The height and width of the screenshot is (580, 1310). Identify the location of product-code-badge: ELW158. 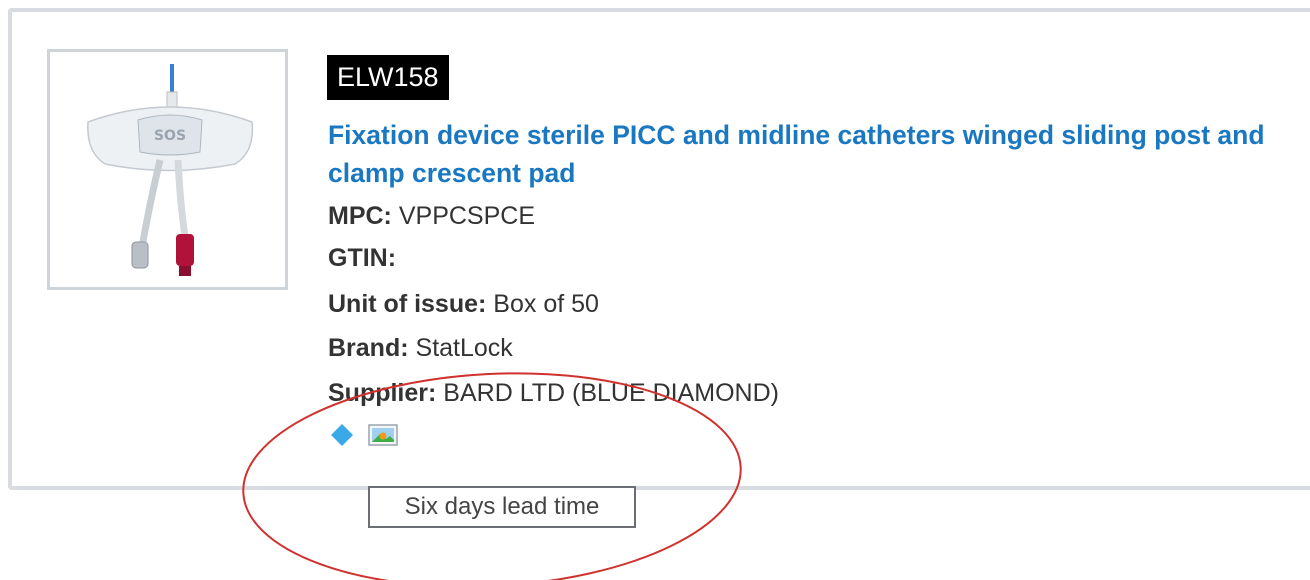
(388, 77).